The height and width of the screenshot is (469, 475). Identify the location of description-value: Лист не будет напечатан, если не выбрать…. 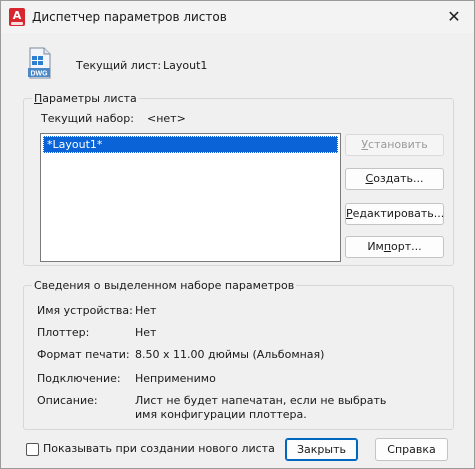
(261, 407).